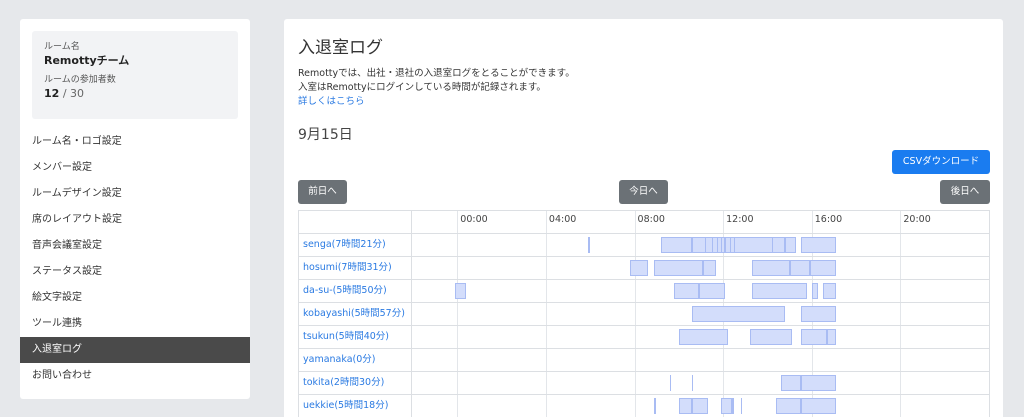 This screenshot has width=1024, height=417. I want to click on user-name-link: da-su-(5時間50分), so click(355, 291).